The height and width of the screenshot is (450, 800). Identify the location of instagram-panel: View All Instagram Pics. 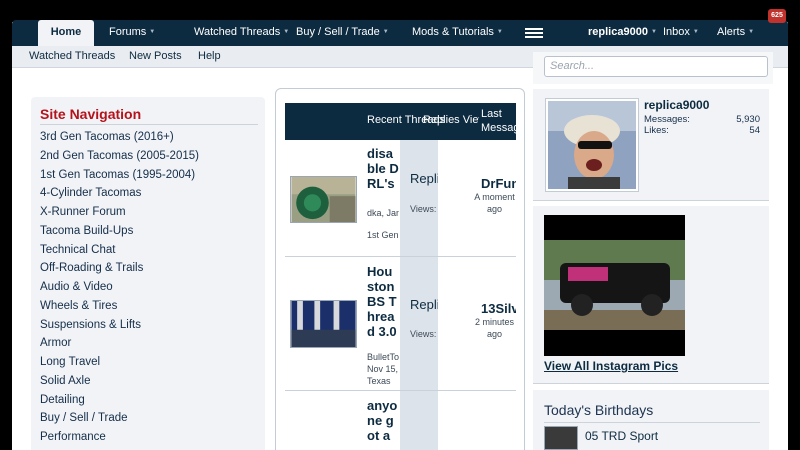
(651, 295).